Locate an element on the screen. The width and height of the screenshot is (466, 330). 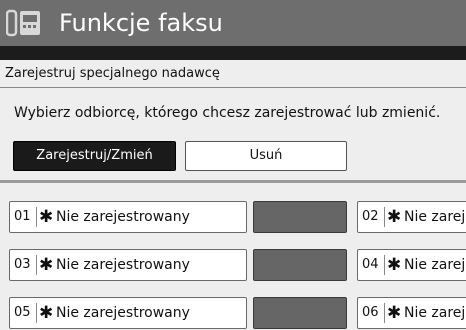
fax-icon is located at coordinates (23, 23).